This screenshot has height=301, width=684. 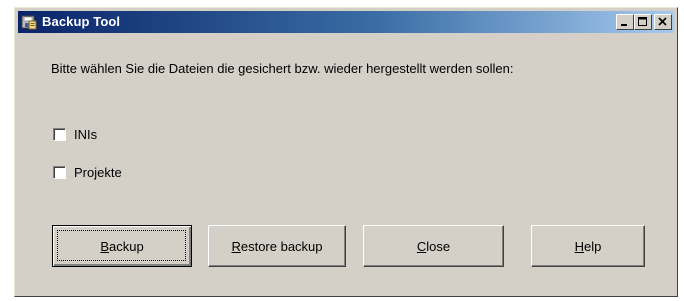 I want to click on help-button-label: Help, so click(x=588, y=246).